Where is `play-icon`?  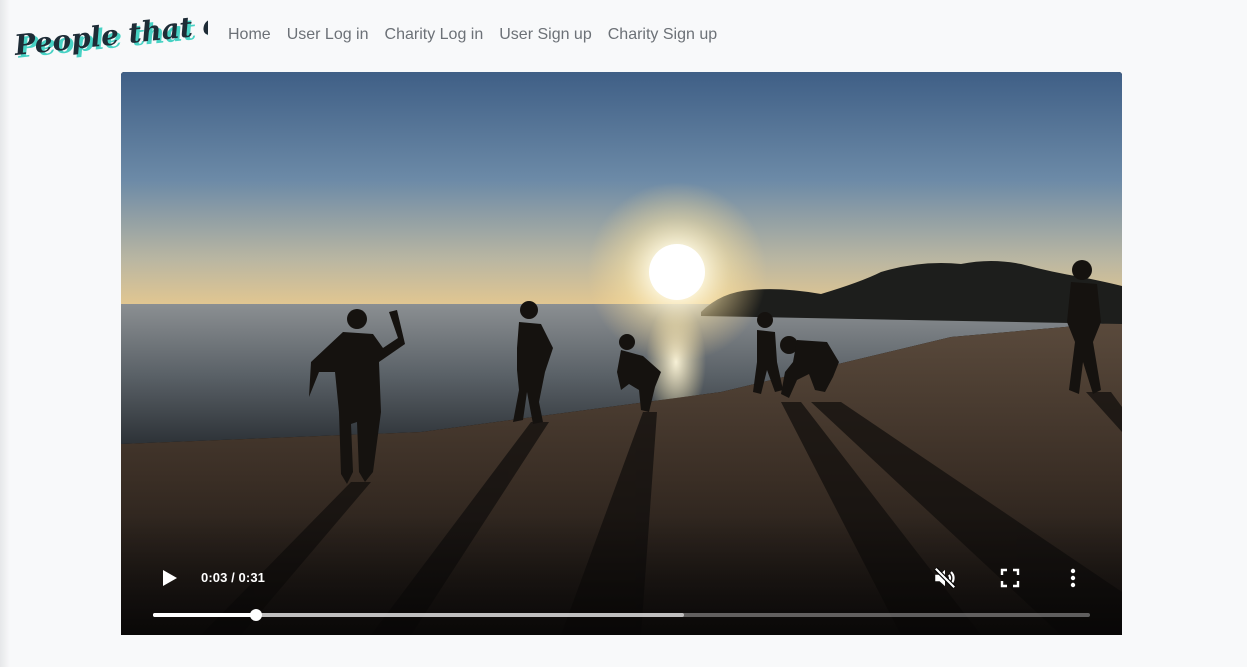 play-icon is located at coordinates (170, 578).